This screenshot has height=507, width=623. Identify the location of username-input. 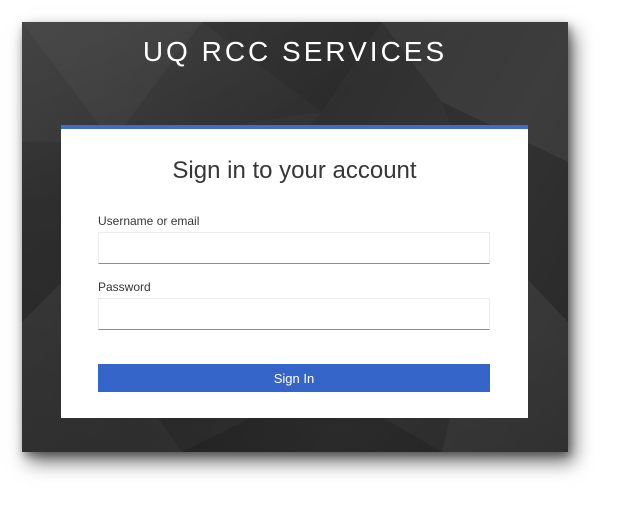
(294, 248).